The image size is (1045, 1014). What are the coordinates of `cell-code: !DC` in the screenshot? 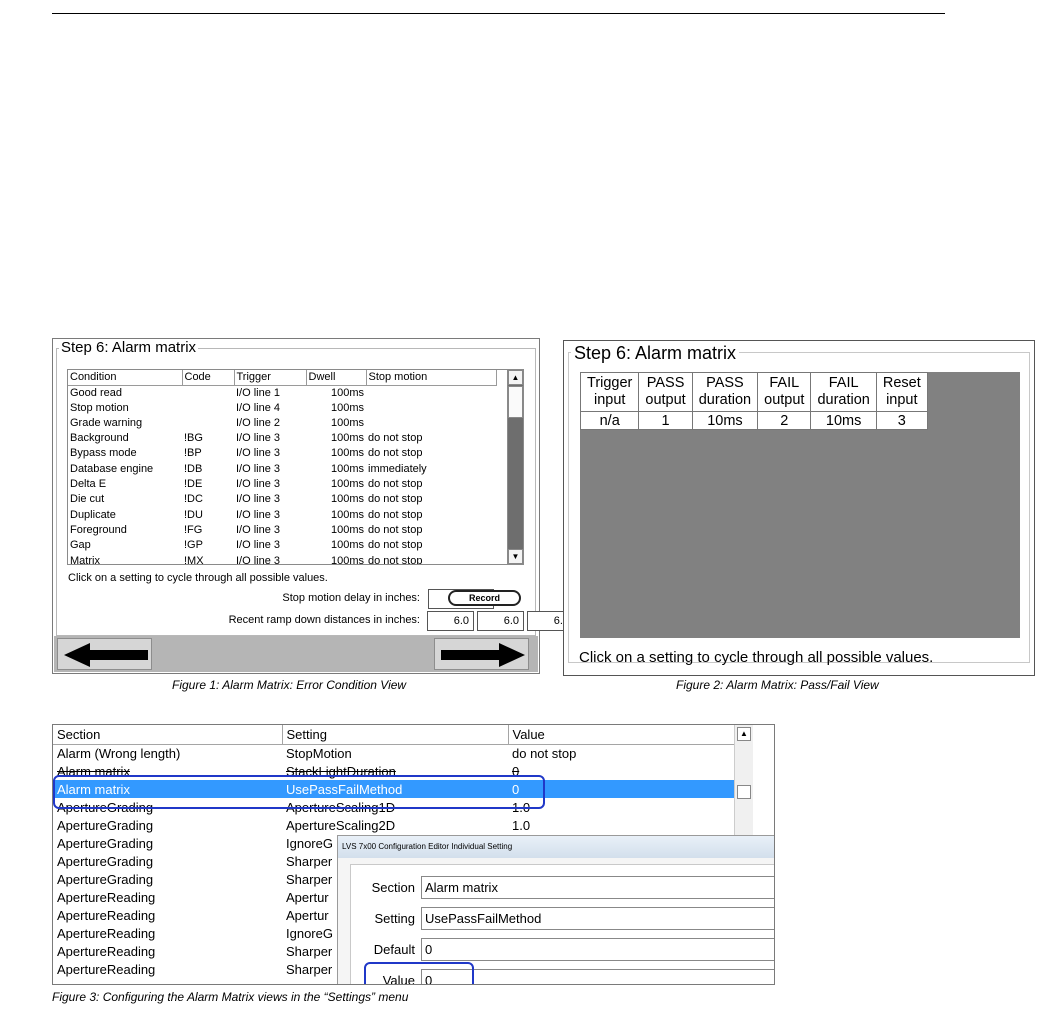 It's located at (208, 499).